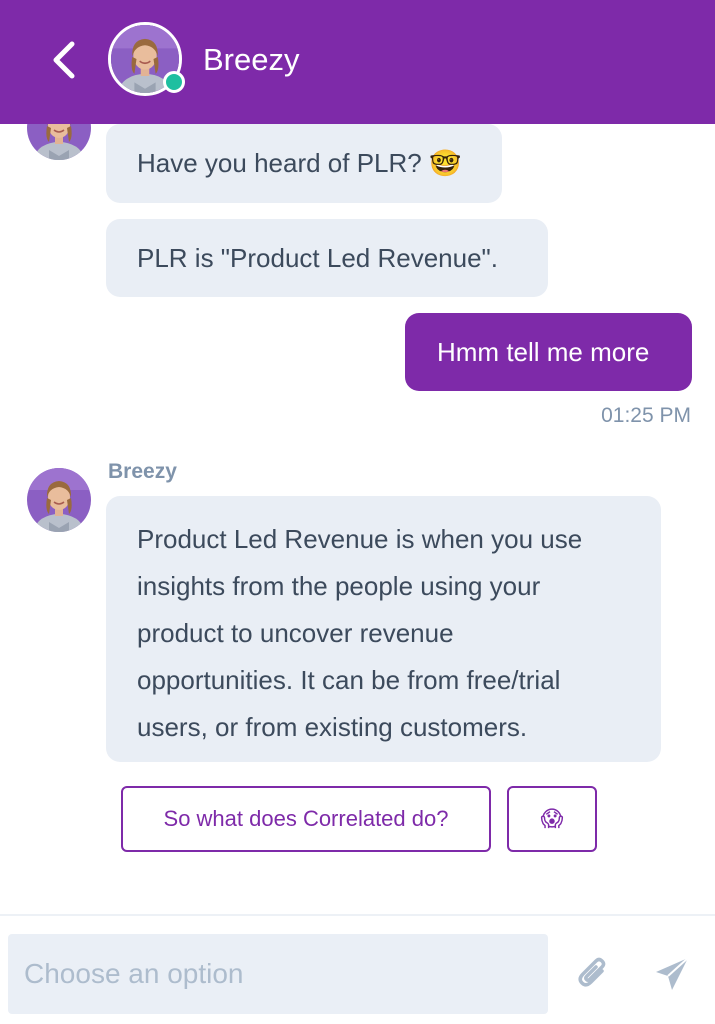 This screenshot has width=715, height=1024. I want to click on online-status-indicator, so click(174, 82).